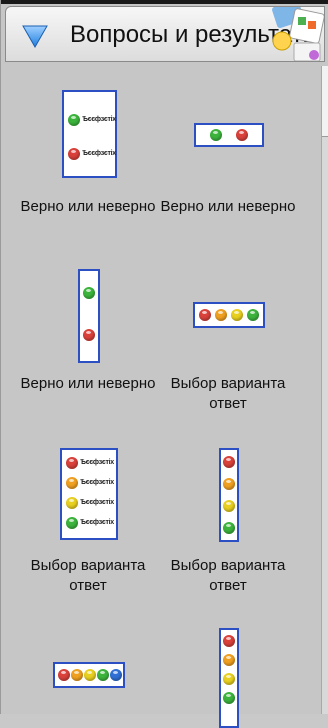 The width and height of the screenshot is (328, 728). What do you see at coordinates (164, 2) in the screenshot?
I see `top-border` at bounding box center [164, 2].